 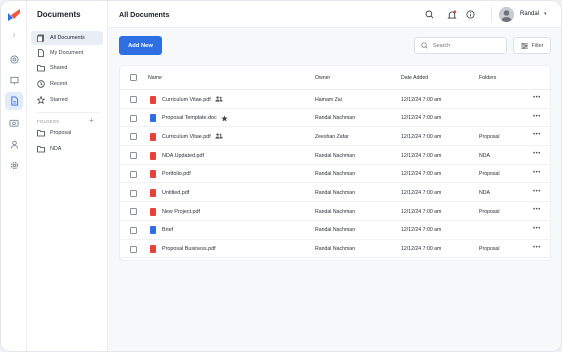 I want to click on search-input, so click(x=468, y=45).